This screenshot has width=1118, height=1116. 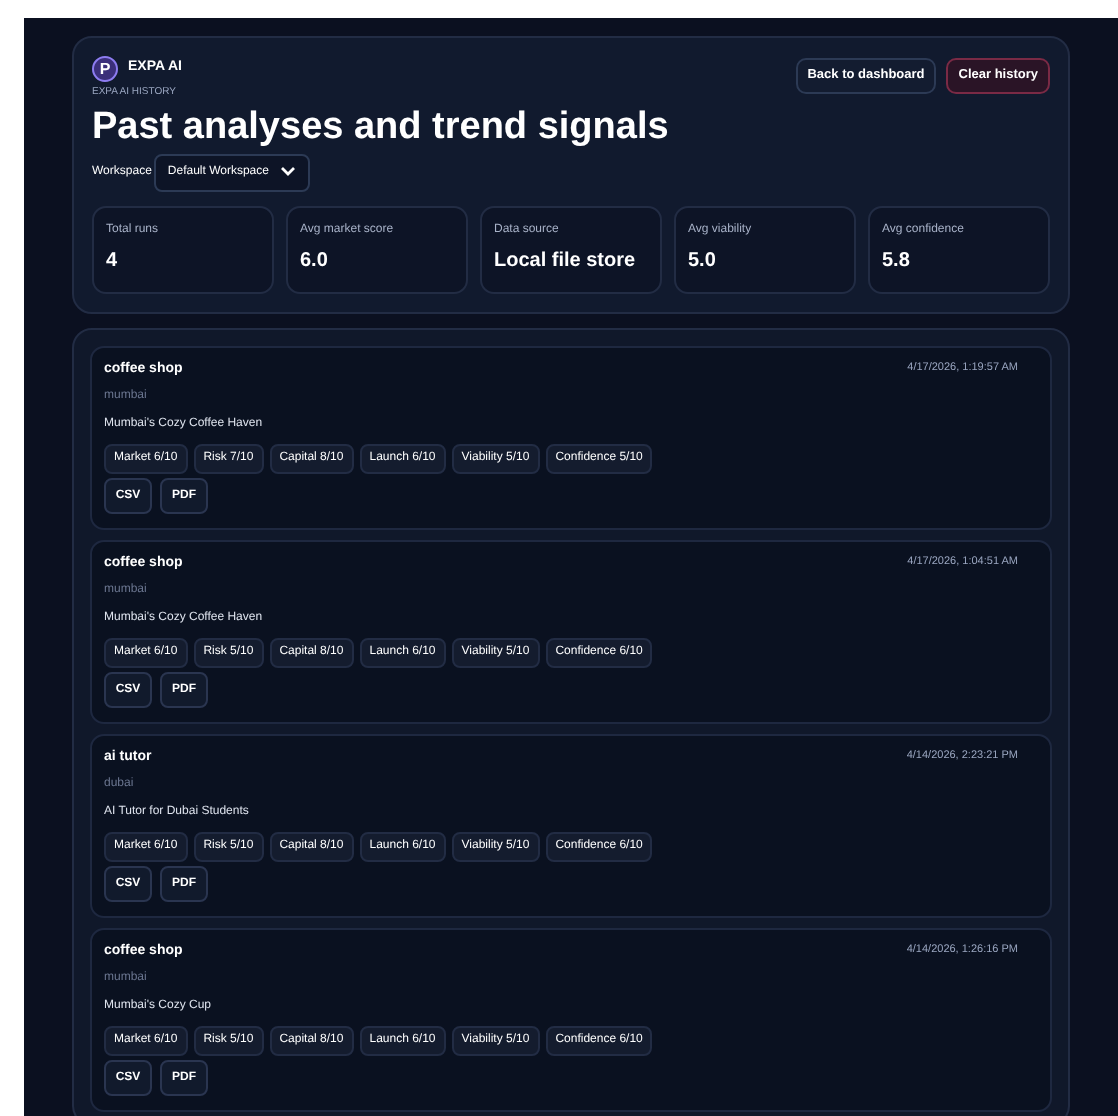 What do you see at coordinates (897, 261) in the screenshot?
I see `stat-value: 5.8` at bounding box center [897, 261].